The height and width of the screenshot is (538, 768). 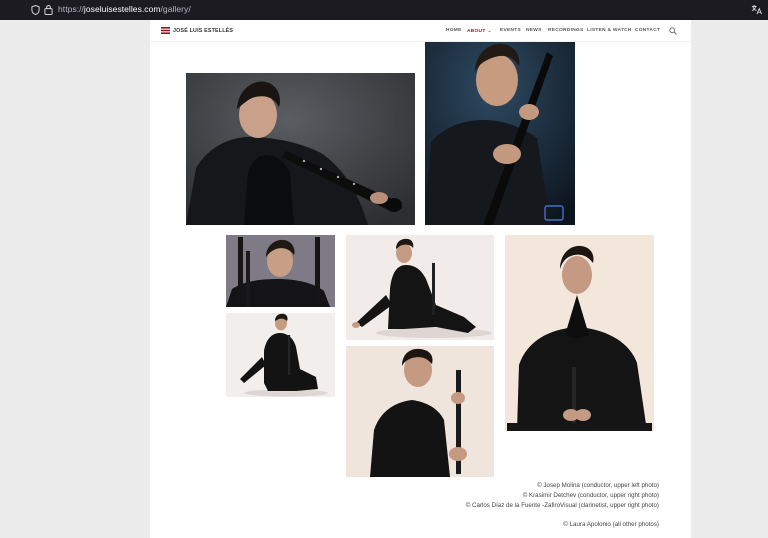 What do you see at coordinates (566, 30) in the screenshot?
I see `nav-recordings: RECORDINGS` at bounding box center [566, 30].